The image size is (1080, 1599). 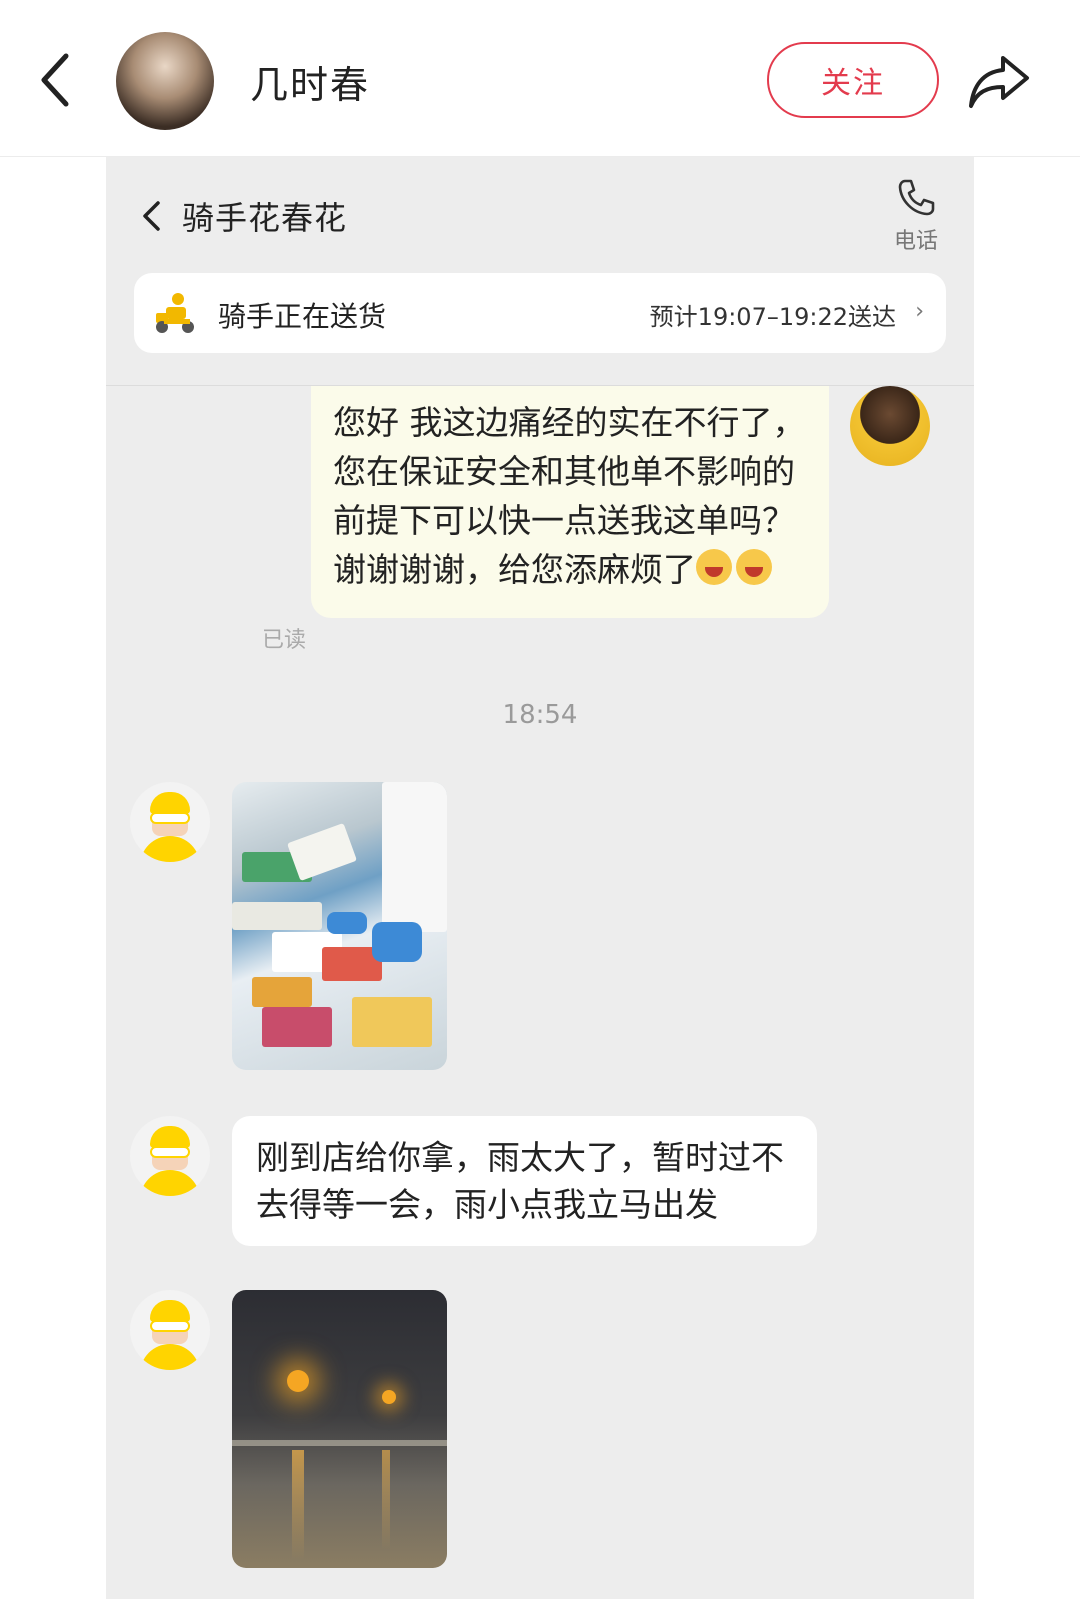 I want to click on chat-title: 骑手花春花, so click(x=265, y=218).